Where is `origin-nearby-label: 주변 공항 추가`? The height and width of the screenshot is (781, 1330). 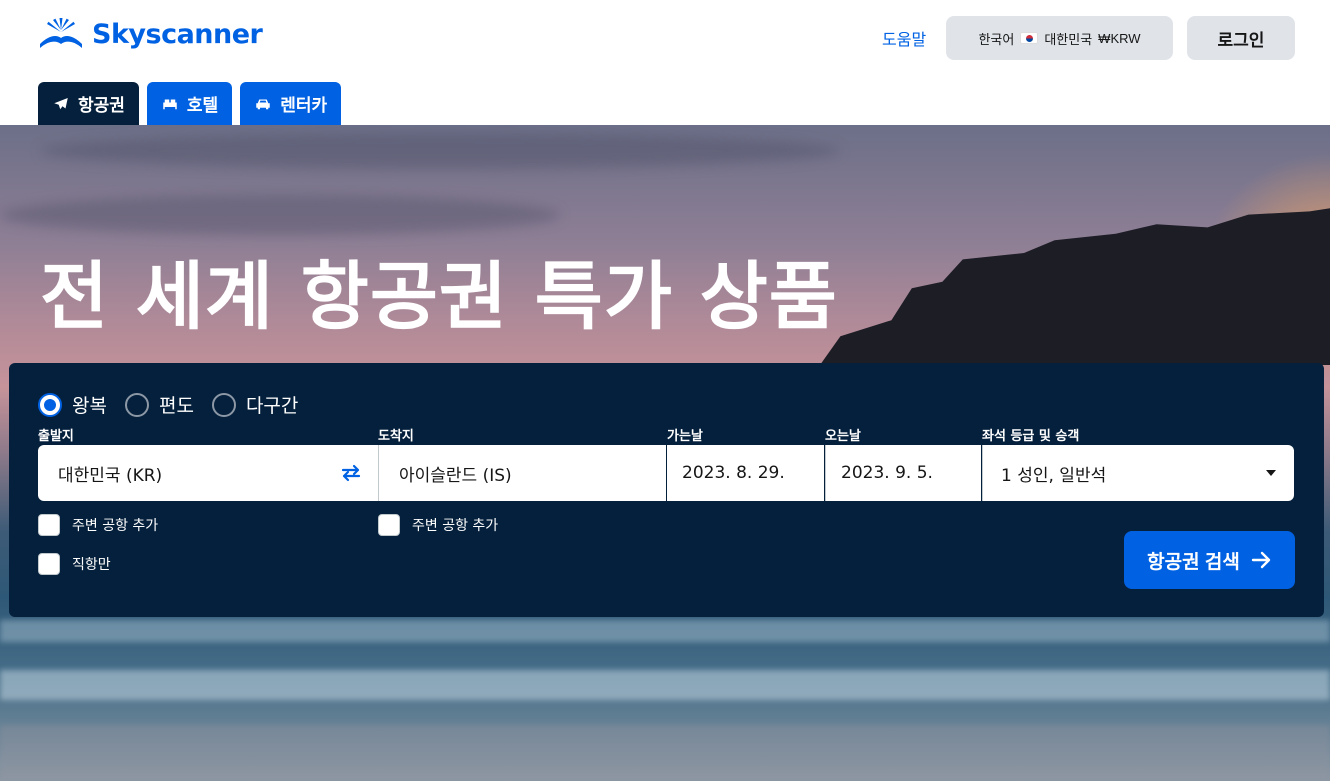
origin-nearby-label: 주변 공항 추가 is located at coordinates (115, 526).